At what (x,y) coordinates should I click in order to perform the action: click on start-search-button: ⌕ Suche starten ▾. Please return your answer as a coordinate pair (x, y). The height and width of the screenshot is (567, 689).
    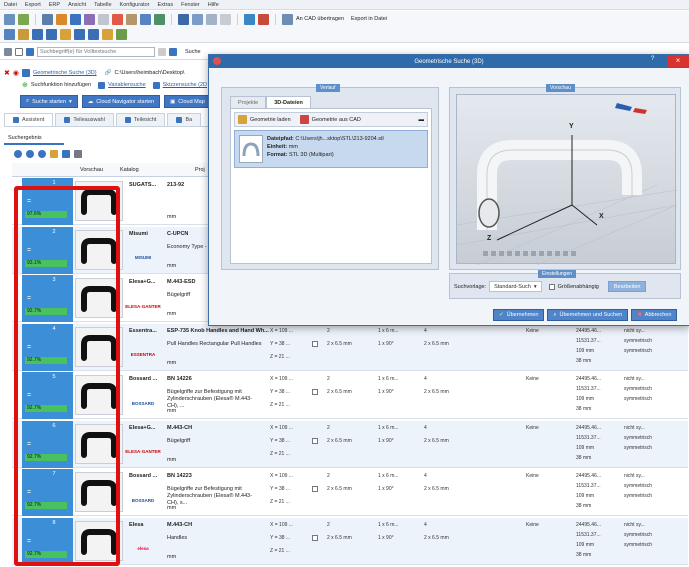
    Looking at the image, I should click on (49, 101).